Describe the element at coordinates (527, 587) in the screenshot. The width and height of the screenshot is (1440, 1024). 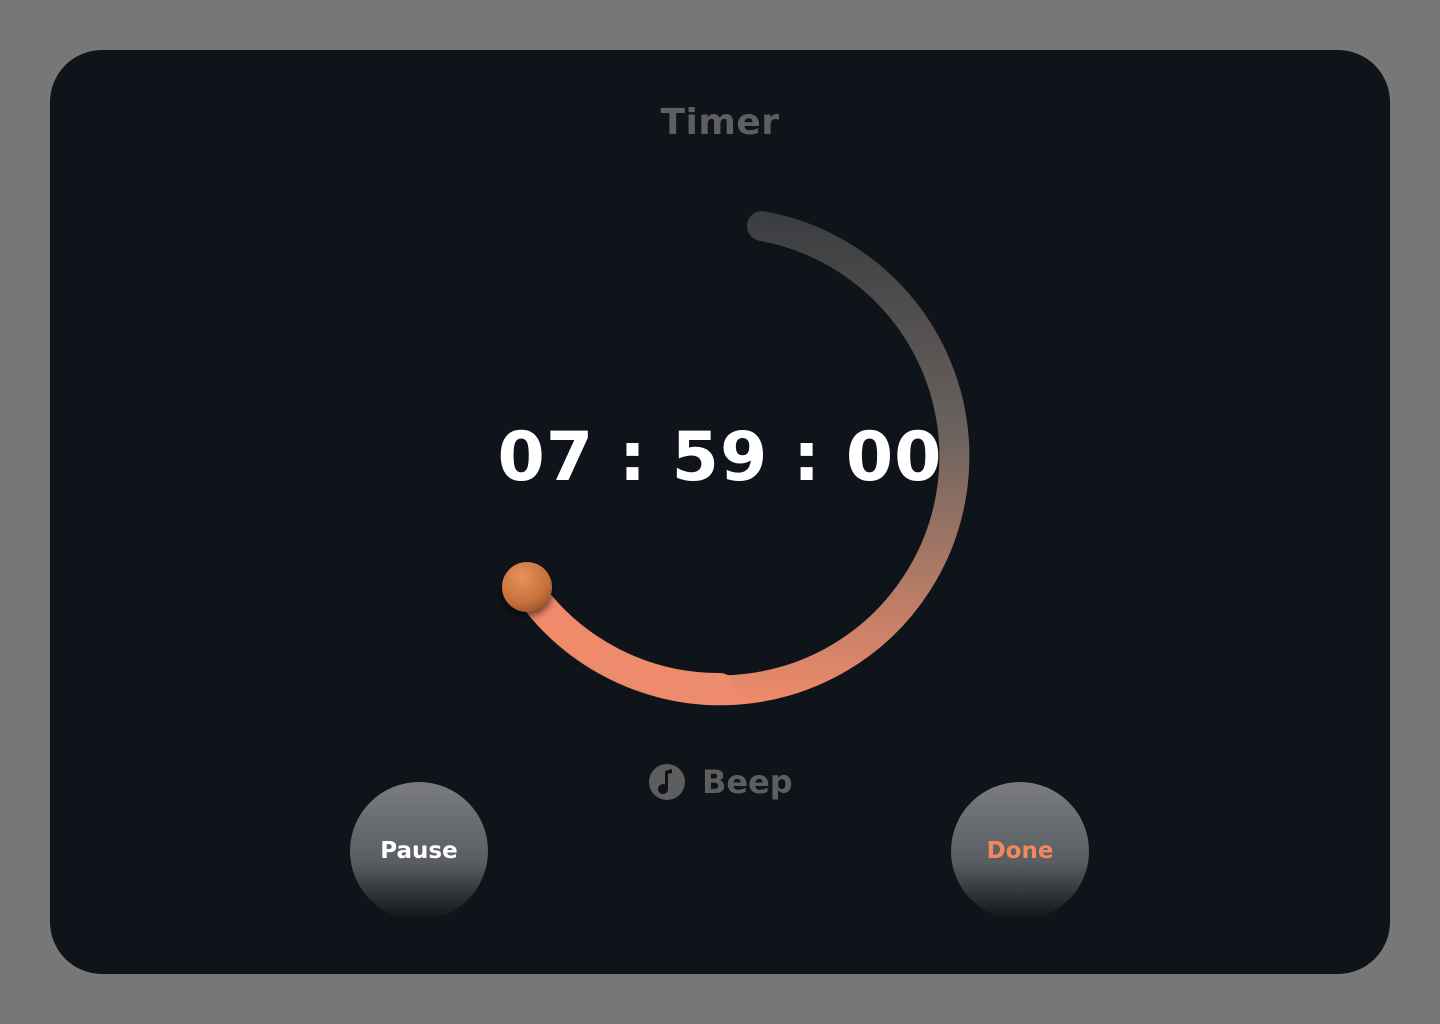
I see `progress-knob` at that location.